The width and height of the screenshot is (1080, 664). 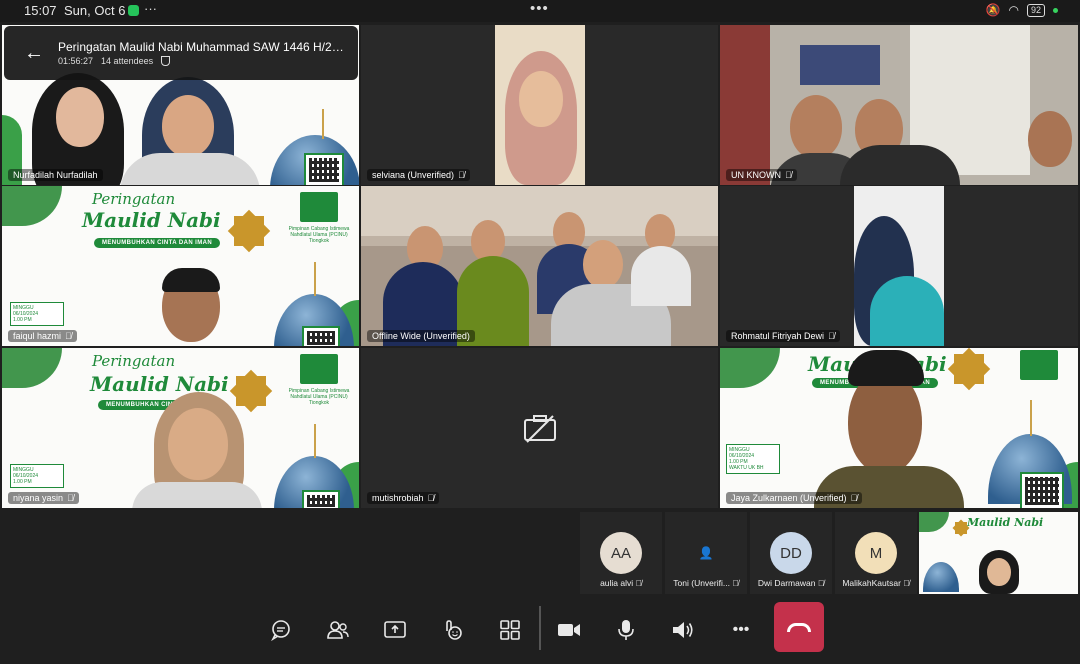 I want to click on battery-icon: 92, so click(x=1035, y=10).